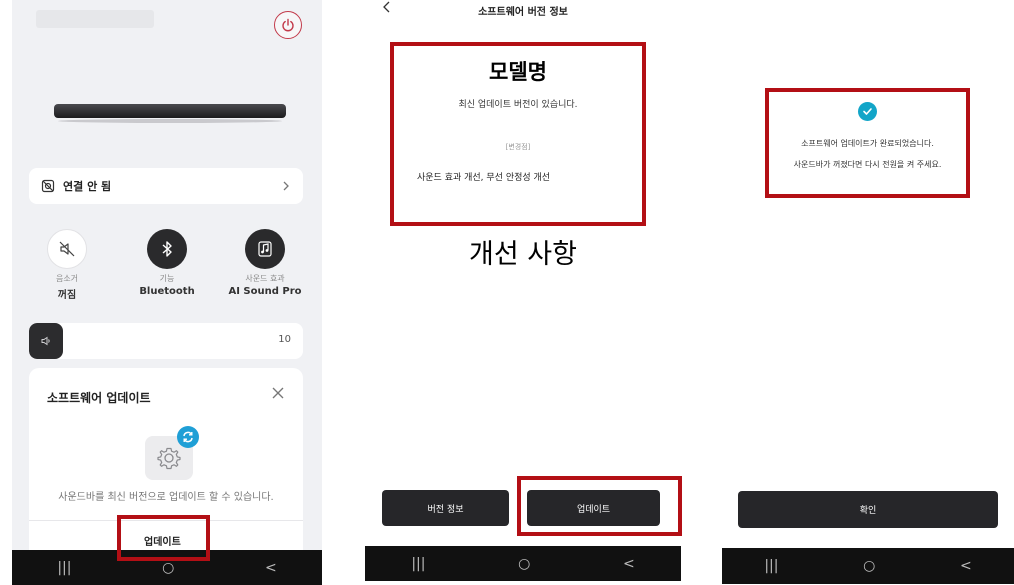 The height and width of the screenshot is (585, 1014). I want to click on volume-handle, so click(46, 341).